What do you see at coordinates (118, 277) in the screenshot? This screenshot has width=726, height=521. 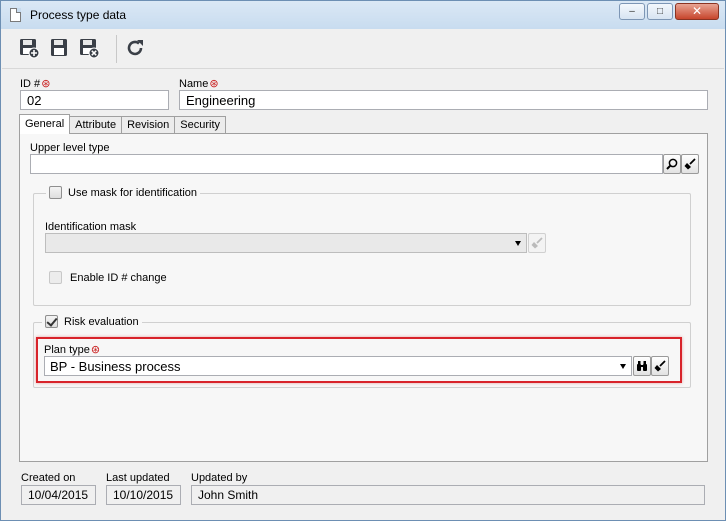 I see `enable-id-change-label: Enable ID # change` at bounding box center [118, 277].